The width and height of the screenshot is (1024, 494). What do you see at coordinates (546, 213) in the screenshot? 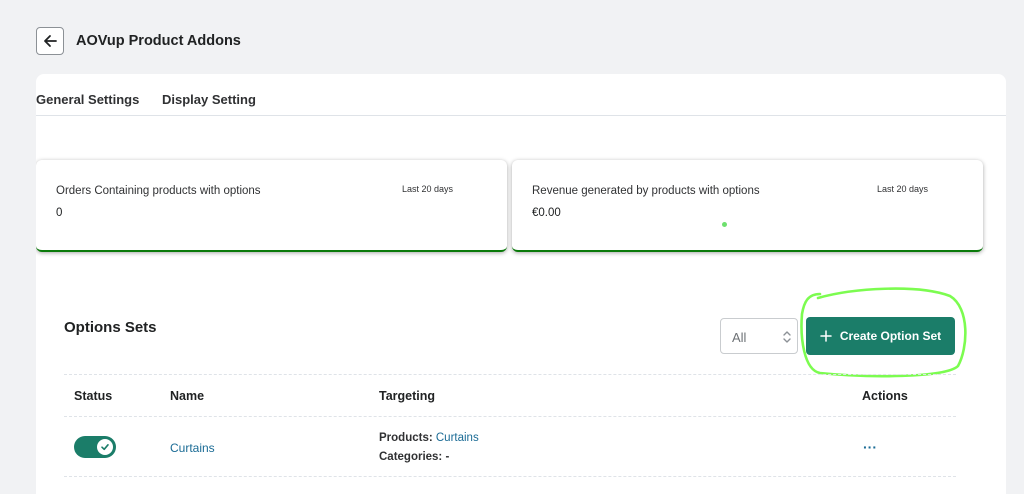
I see `stat-value: €0.00` at bounding box center [546, 213].